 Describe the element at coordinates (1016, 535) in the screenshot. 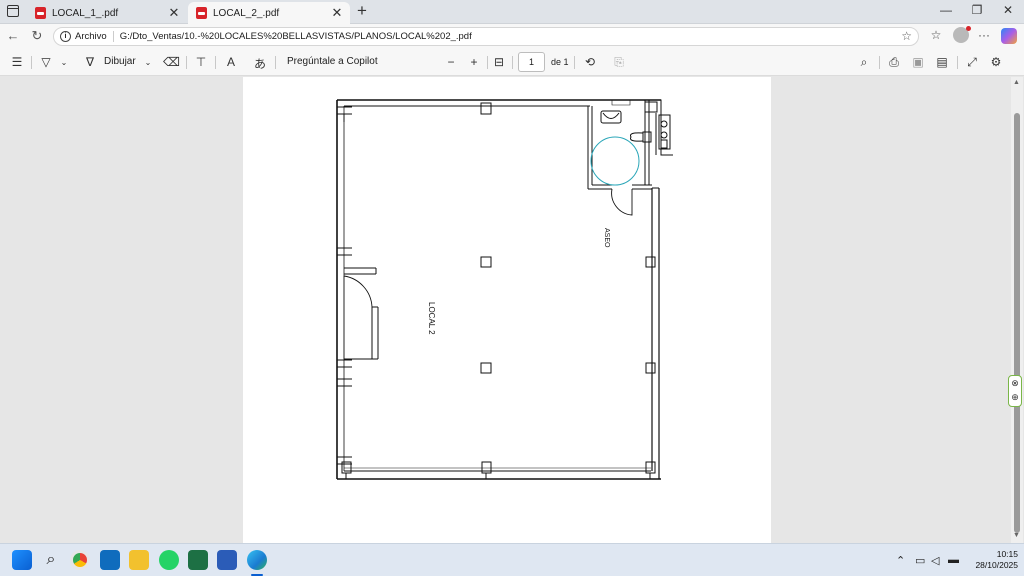

I see `scroll-down-icon: ▼` at that location.